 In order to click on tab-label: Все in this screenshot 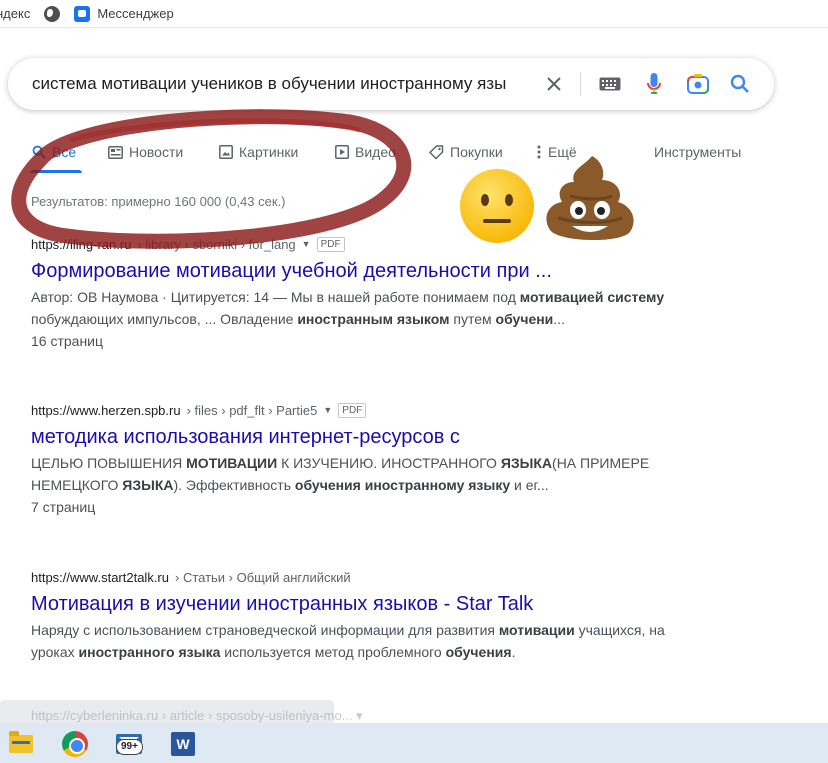, I will do `click(64, 152)`.